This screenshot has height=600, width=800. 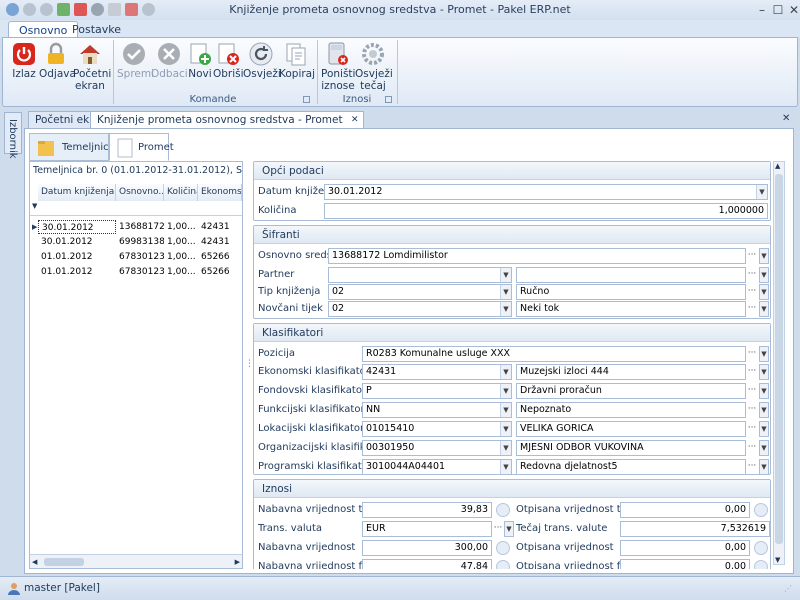 I want to click on novcani-tijek-name-field: Neki tok, so click(x=631, y=309).